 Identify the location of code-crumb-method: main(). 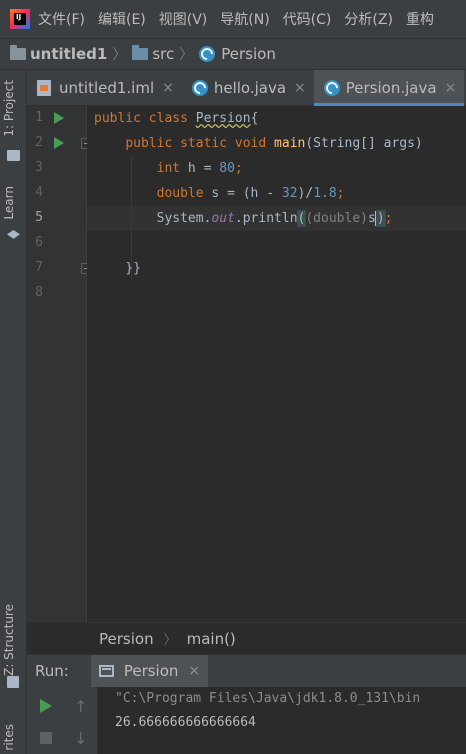
(211, 639).